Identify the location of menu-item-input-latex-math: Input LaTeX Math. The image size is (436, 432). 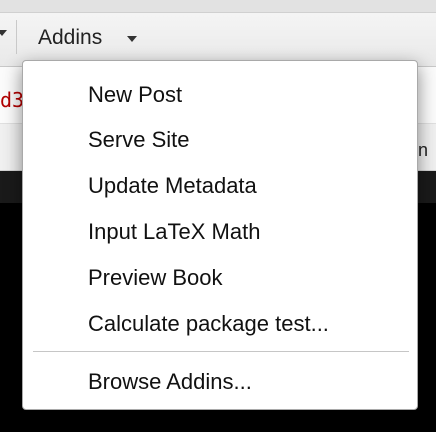
(220, 232).